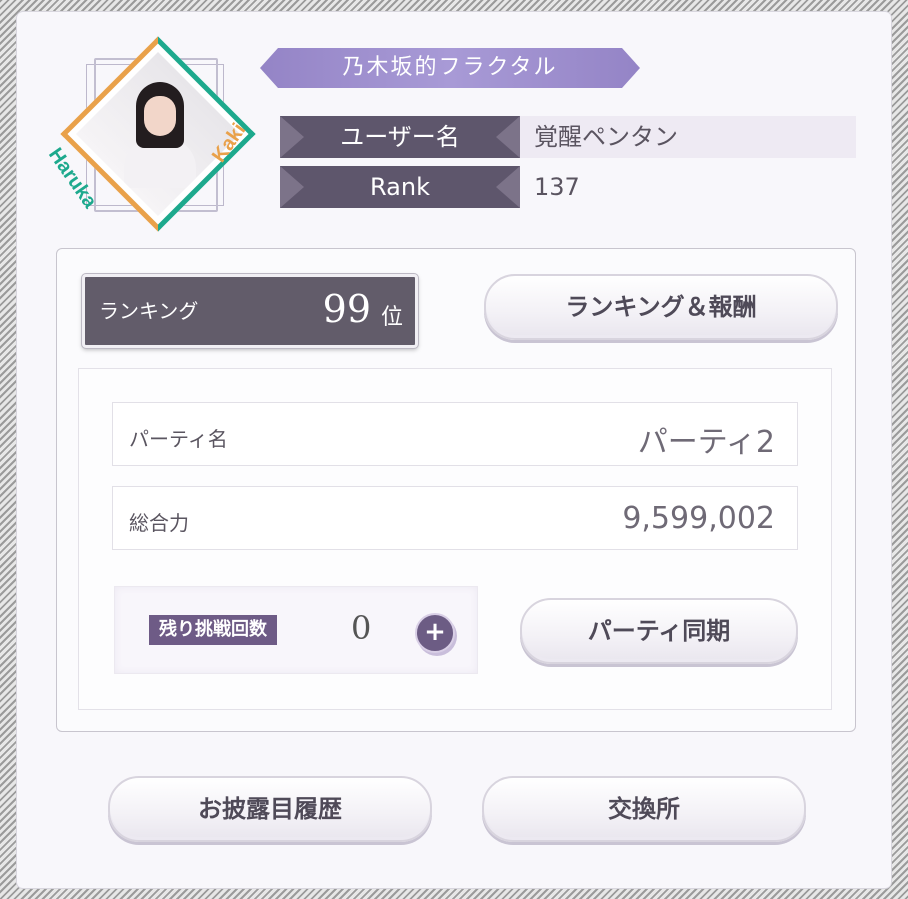 The height and width of the screenshot is (899, 908). Describe the element at coordinates (455, 434) in the screenshot. I see `party-name-field: パーティ名 パーティ2` at that location.